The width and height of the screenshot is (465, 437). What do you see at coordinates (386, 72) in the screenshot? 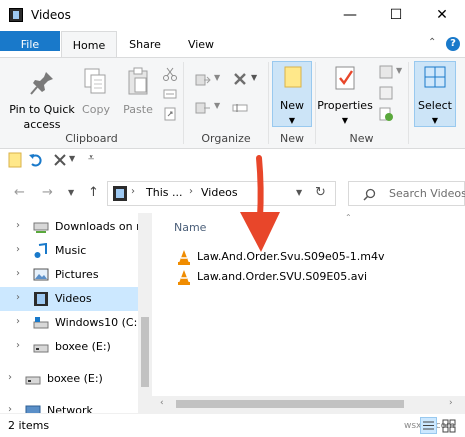
I see `open-icon` at bounding box center [386, 72].